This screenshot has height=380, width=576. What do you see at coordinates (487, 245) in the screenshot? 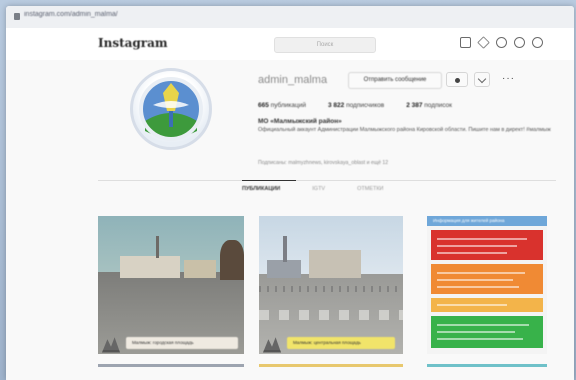
I see `info-block-red` at bounding box center [487, 245].